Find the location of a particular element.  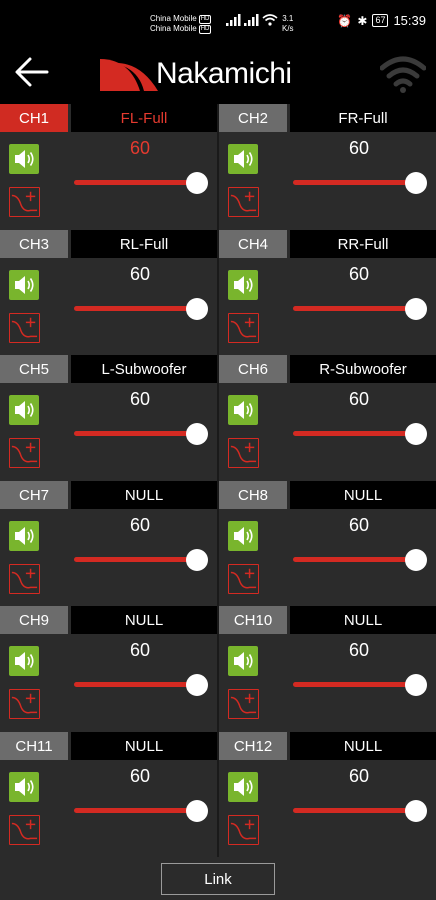

channel-cell: CH2 FR-Full 60 is located at coordinates (327, 166).